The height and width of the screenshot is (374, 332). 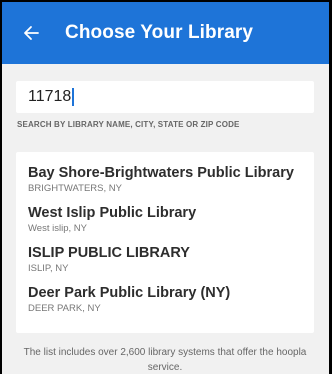 I want to click on back-button, so click(x=31, y=33).